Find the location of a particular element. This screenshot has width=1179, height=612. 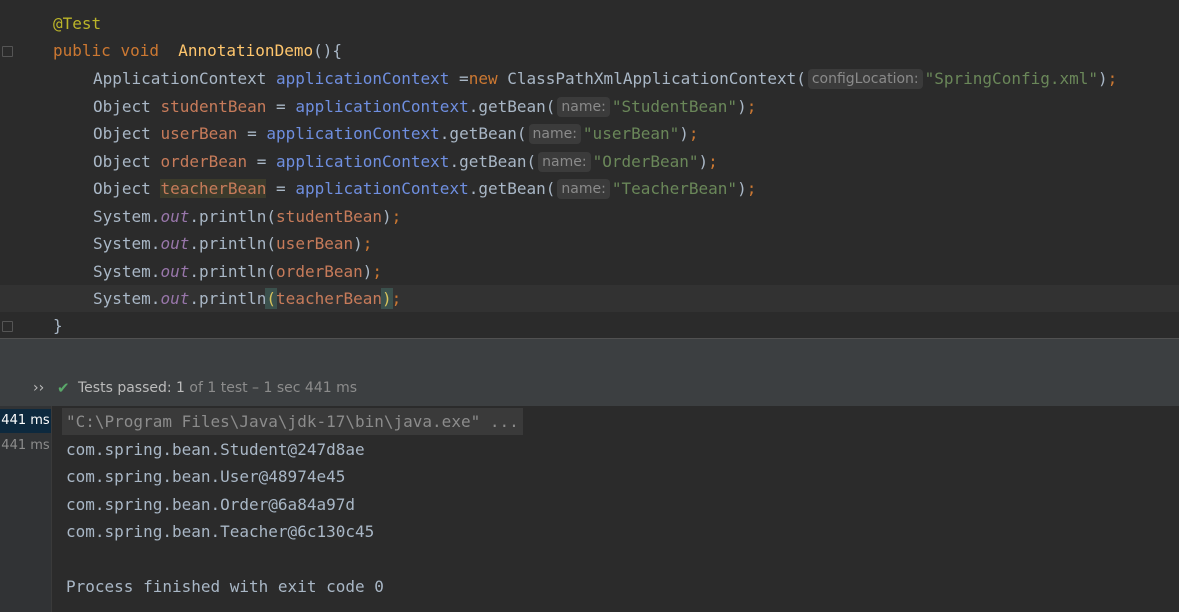

string-arg: "StudentBean" is located at coordinates (674, 106).